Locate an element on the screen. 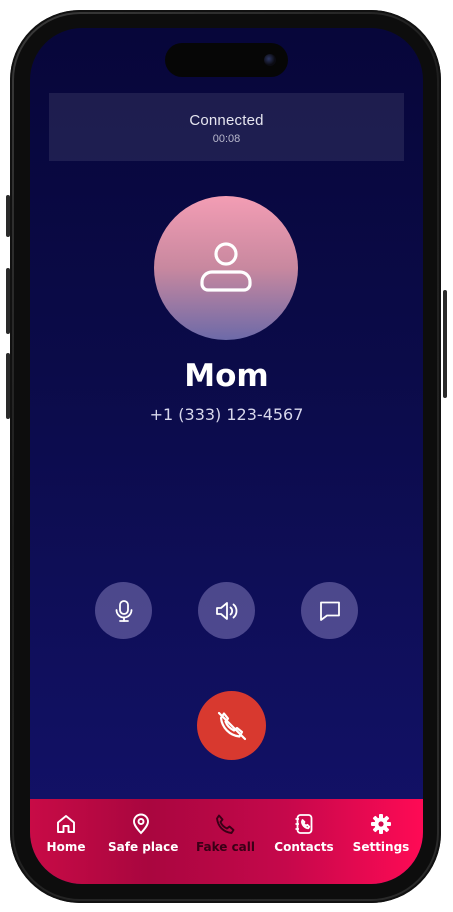  location-pin-icon is located at coordinates (141, 824).